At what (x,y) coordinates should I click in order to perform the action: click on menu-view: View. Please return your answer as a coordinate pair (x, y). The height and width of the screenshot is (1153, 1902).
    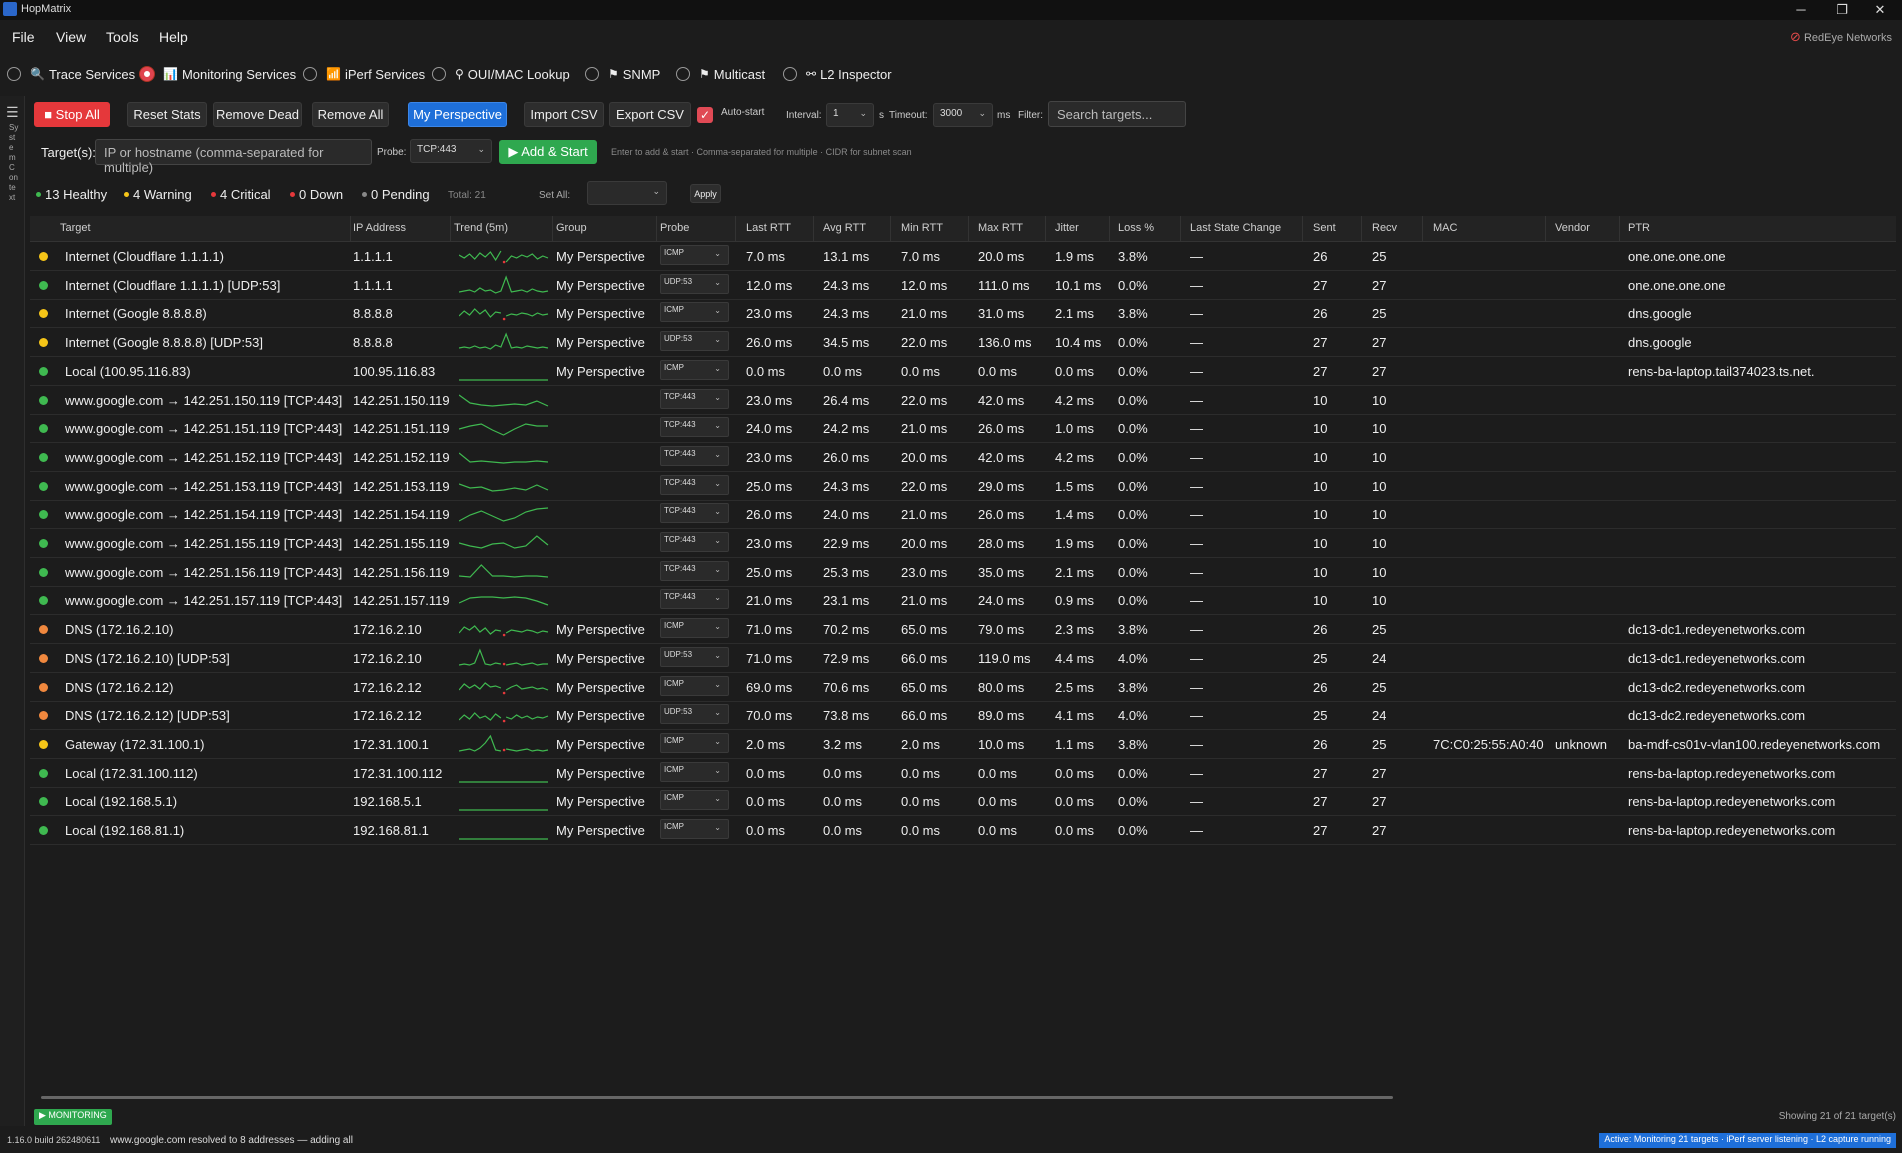
    Looking at the image, I should click on (71, 37).